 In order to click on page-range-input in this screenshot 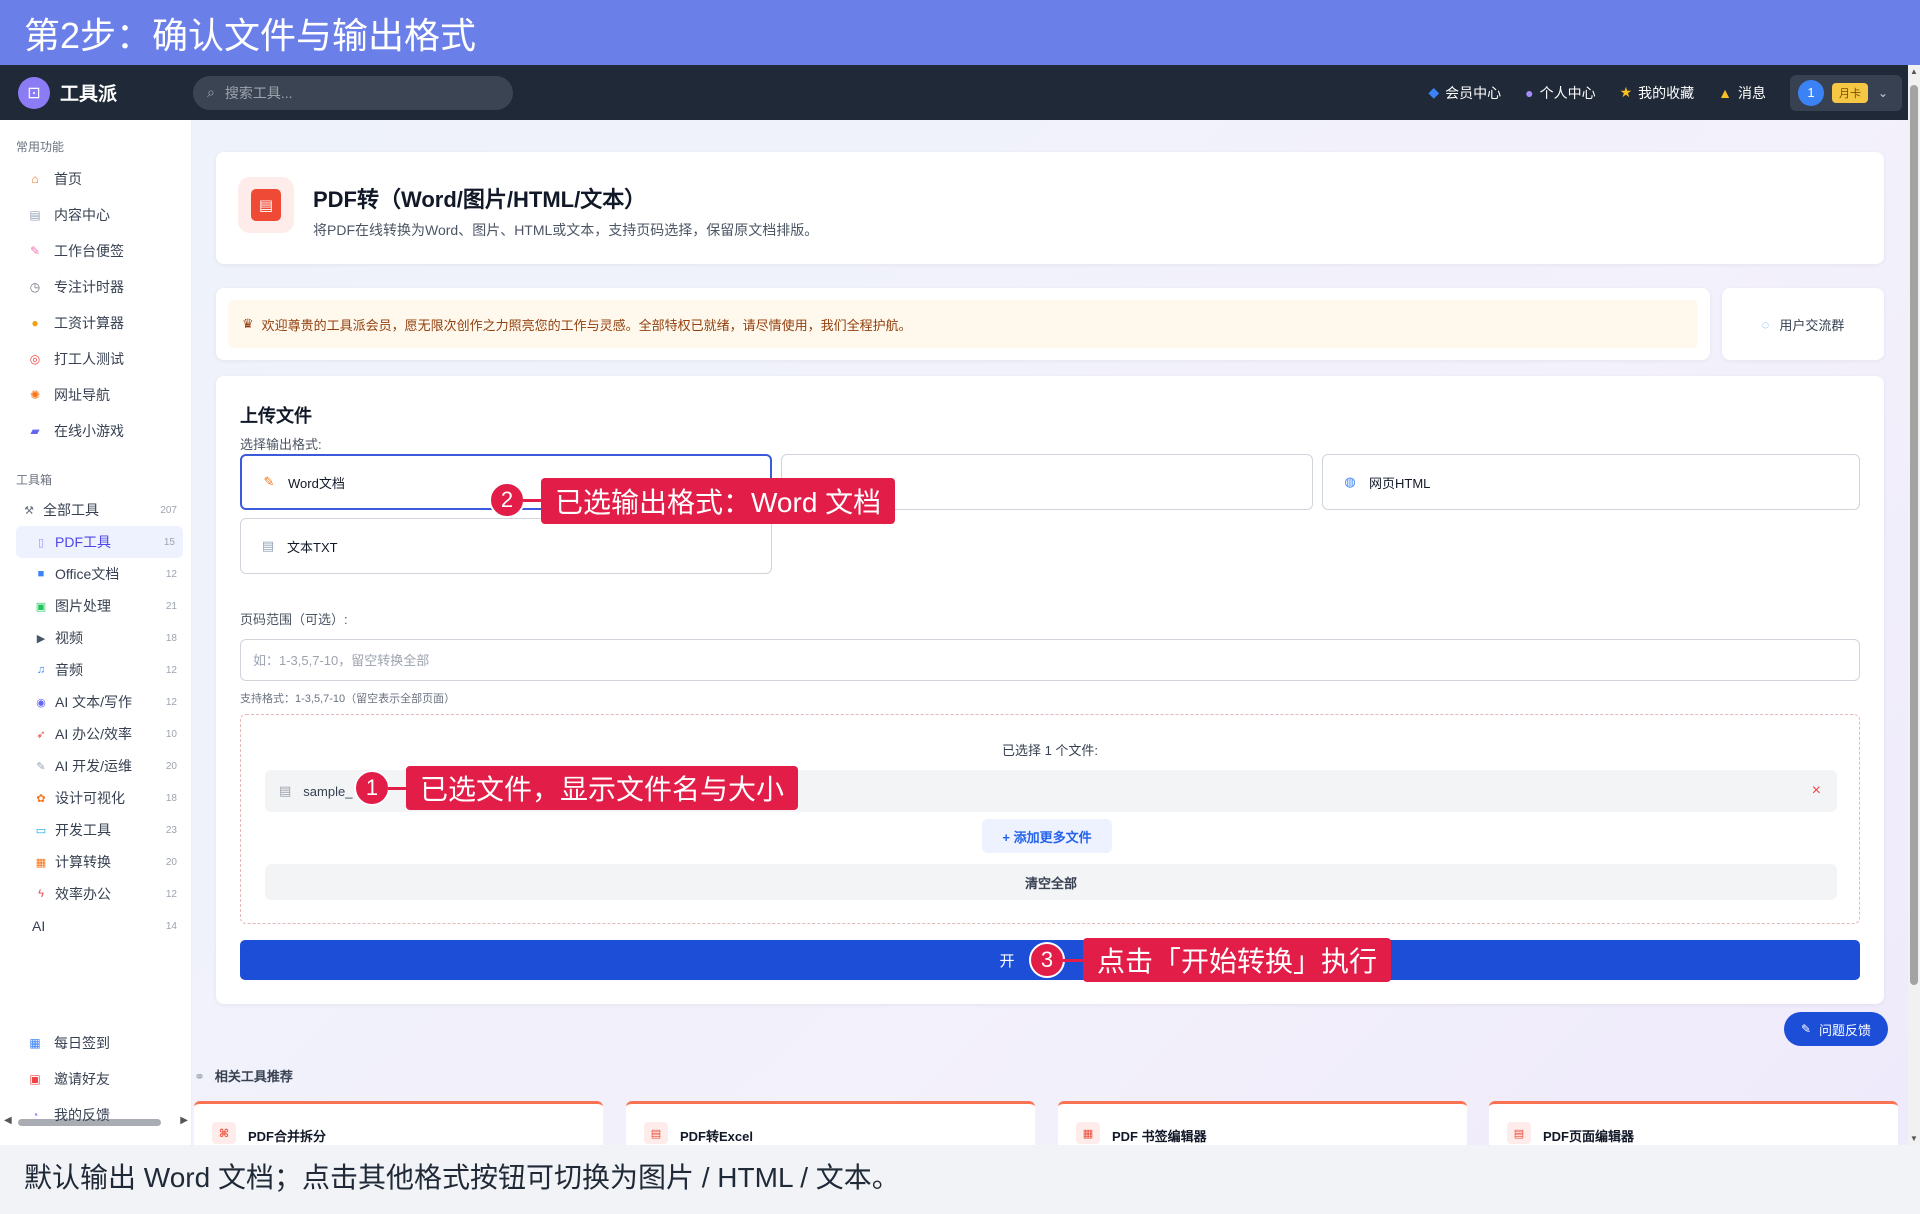, I will do `click(1050, 660)`.